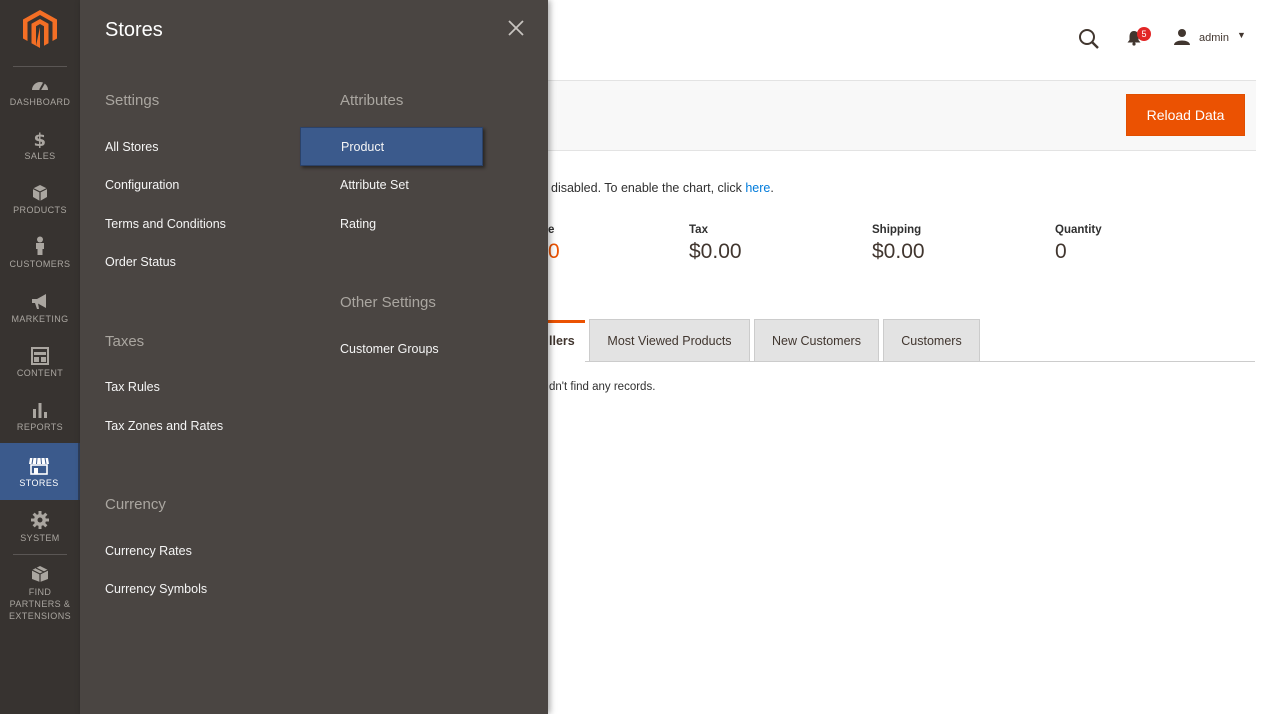  What do you see at coordinates (698, 230) in the screenshot?
I see `tax-label: Tax` at bounding box center [698, 230].